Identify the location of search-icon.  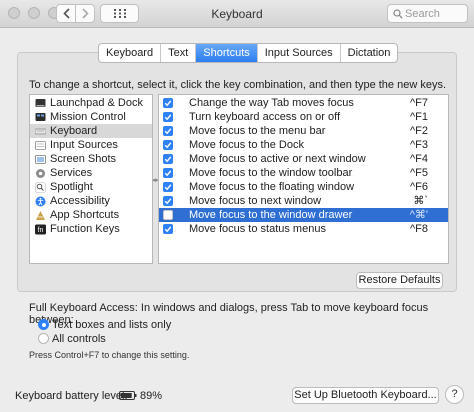
(398, 14).